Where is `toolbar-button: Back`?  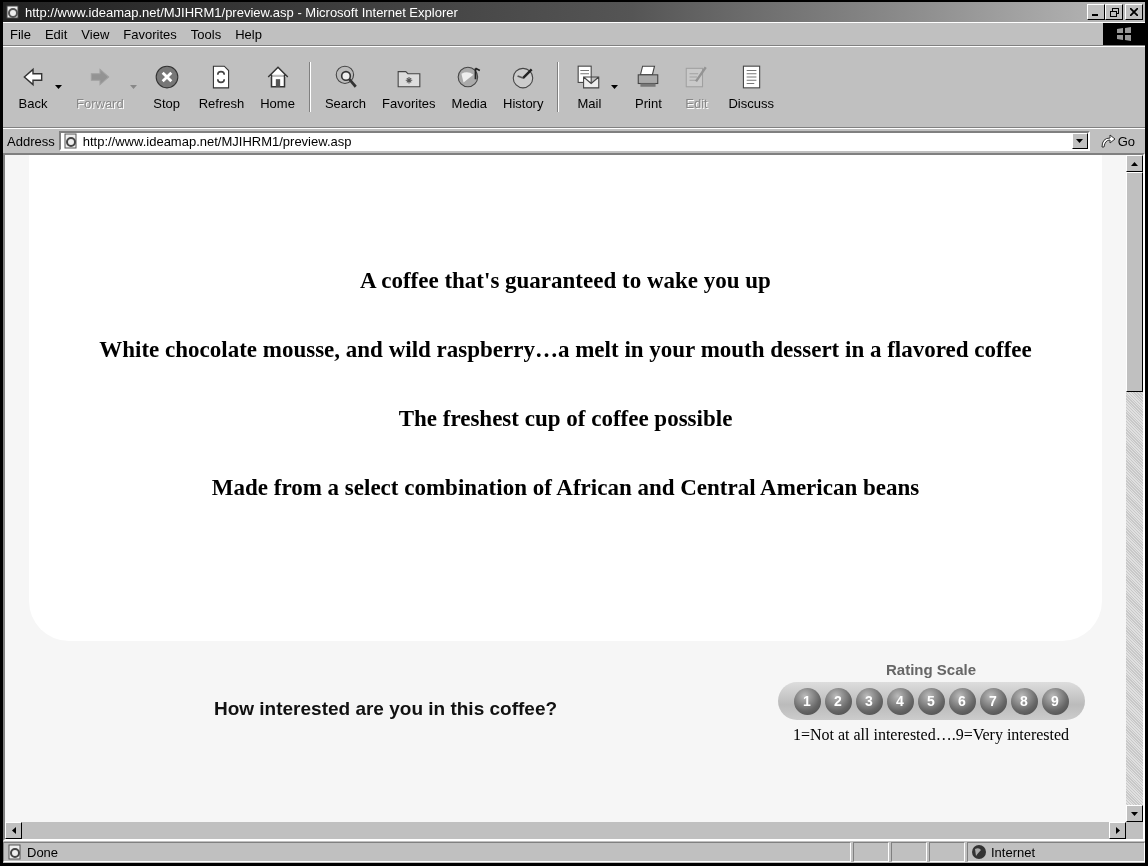 toolbar-button: Back is located at coordinates (33, 87).